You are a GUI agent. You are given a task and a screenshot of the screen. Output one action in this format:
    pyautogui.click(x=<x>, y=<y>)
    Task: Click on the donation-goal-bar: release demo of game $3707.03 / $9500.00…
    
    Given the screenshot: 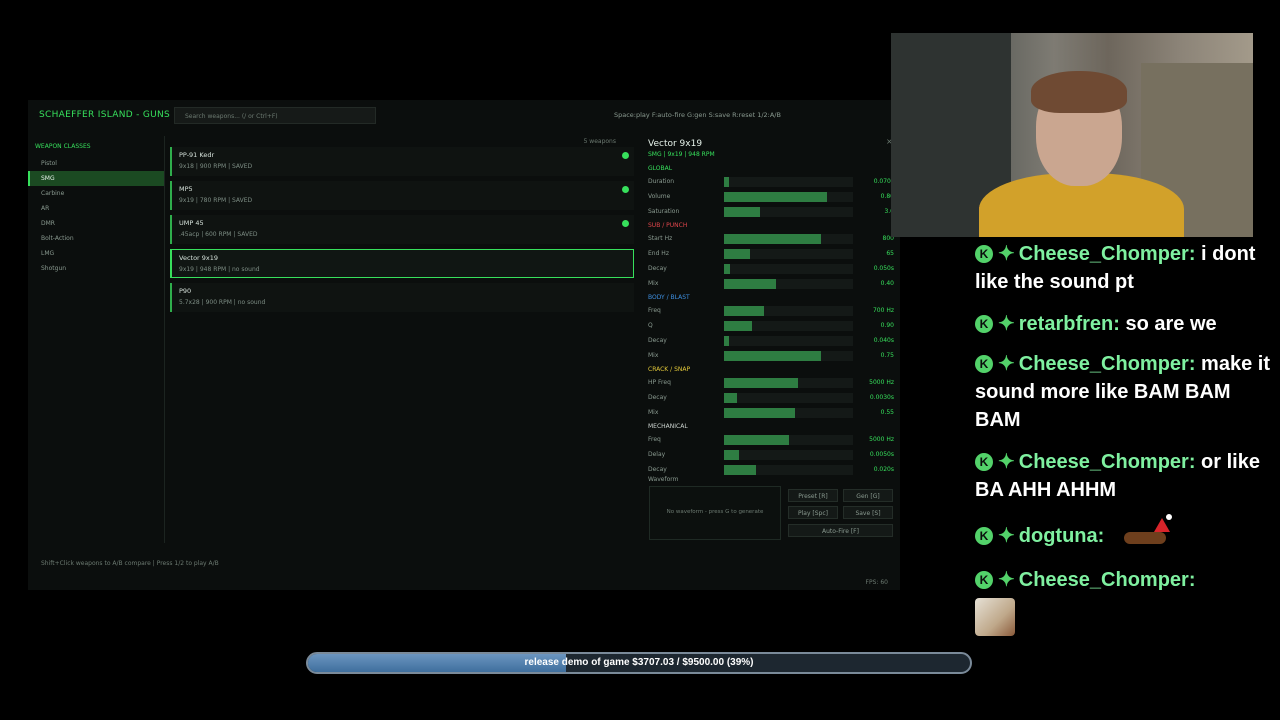 What is the action you would take?
    pyautogui.click(x=639, y=663)
    